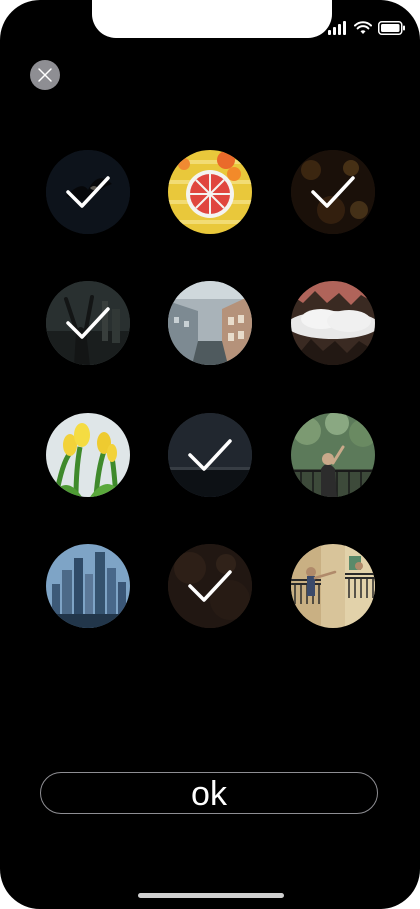  I want to click on photo-tile-skyline, so click(88, 586).